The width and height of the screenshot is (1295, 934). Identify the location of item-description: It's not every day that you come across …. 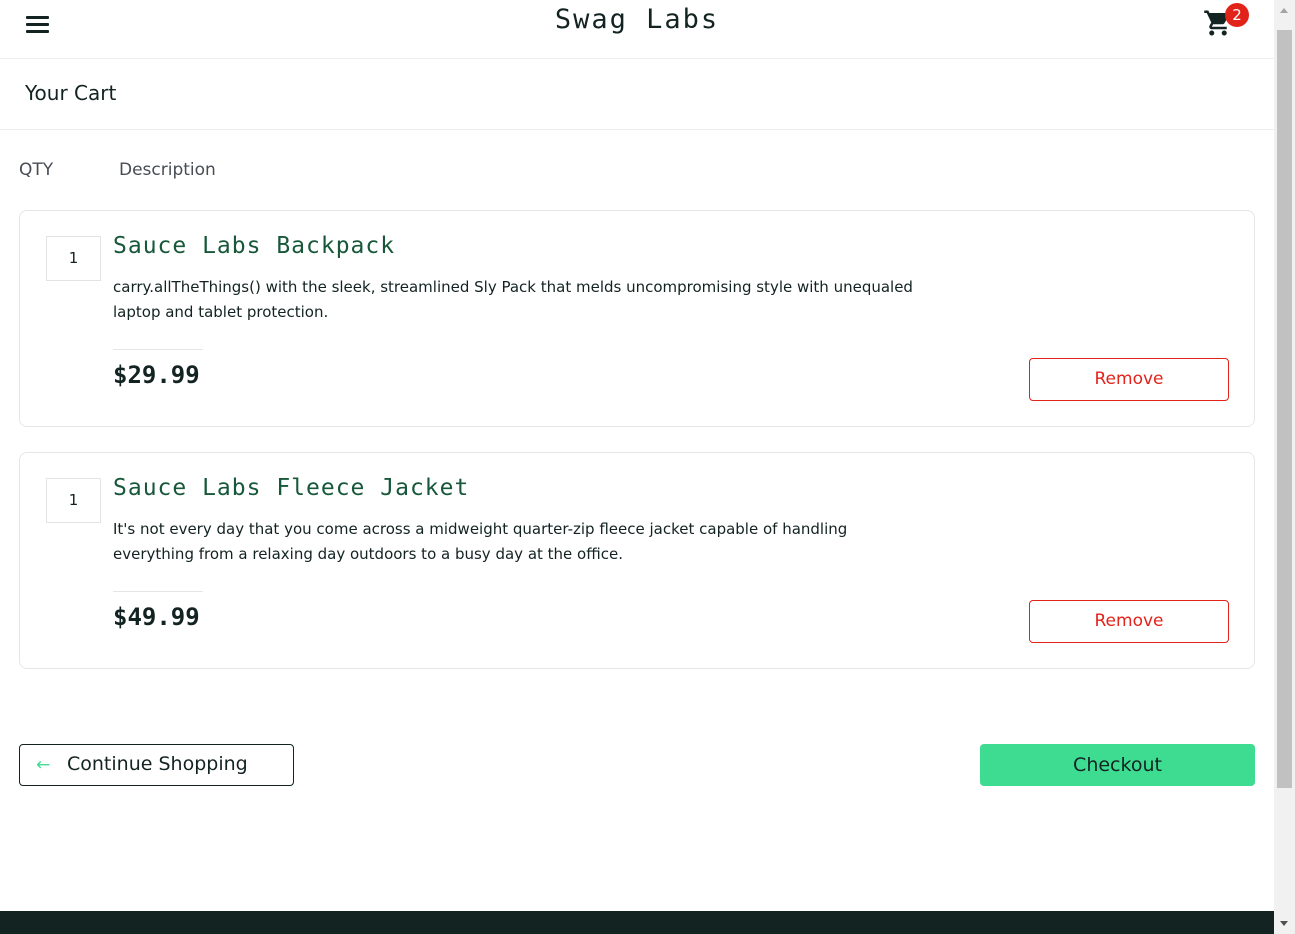
(480, 541).